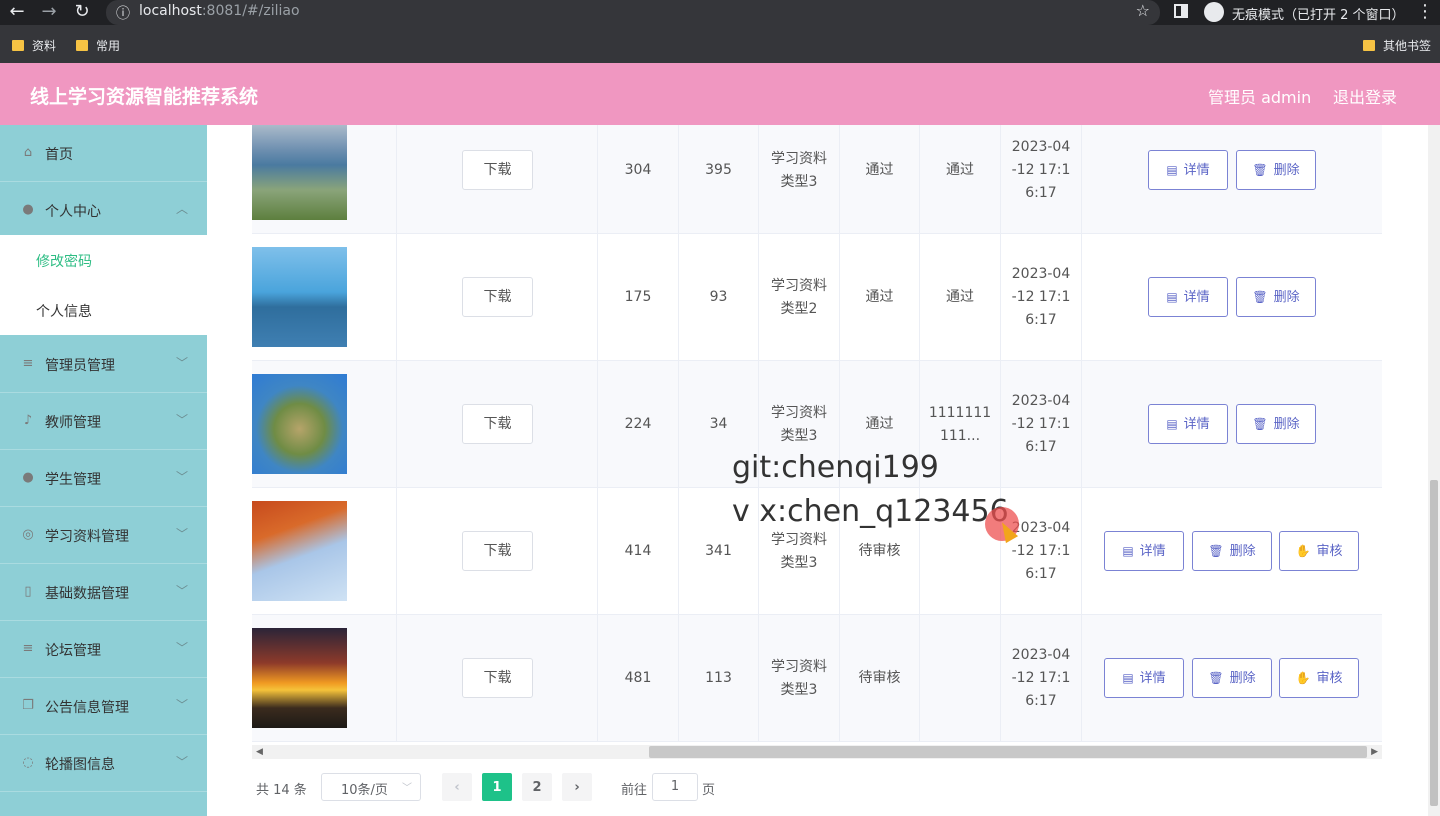  Describe the element at coordinates (720, 44) in the screenshot. I see `bookmarks-bar: 资料 常用 其他书签` at that location.